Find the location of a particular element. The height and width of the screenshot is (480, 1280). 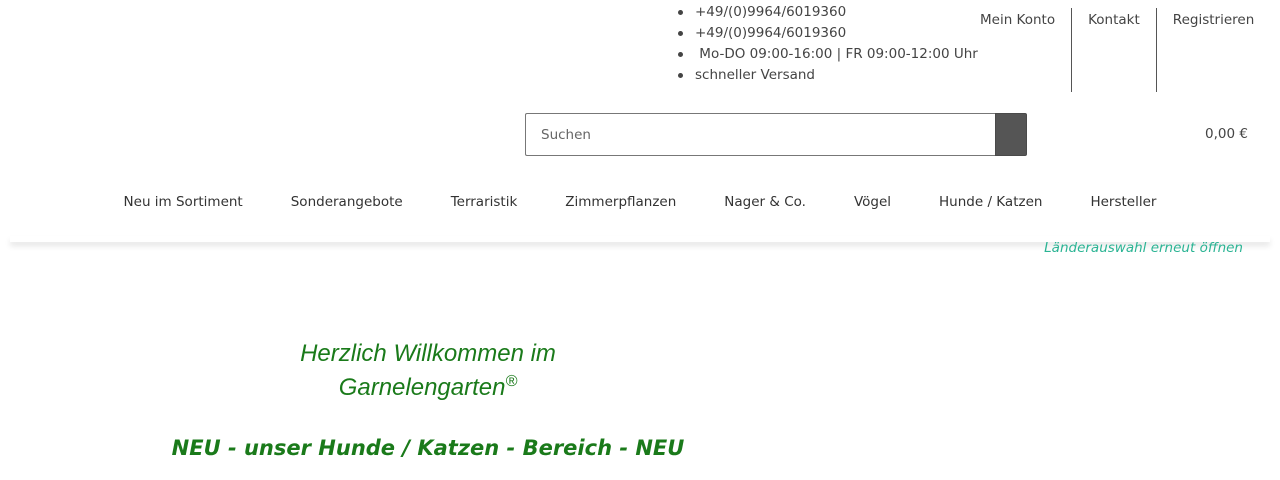

shop-name: Garnelengarten is located at coordinates (422, 387).